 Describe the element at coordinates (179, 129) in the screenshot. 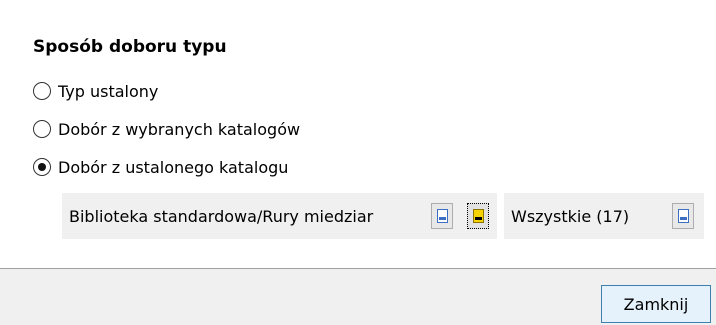

I see `radio-label: Dobór z wybranych katalogów` at that location.